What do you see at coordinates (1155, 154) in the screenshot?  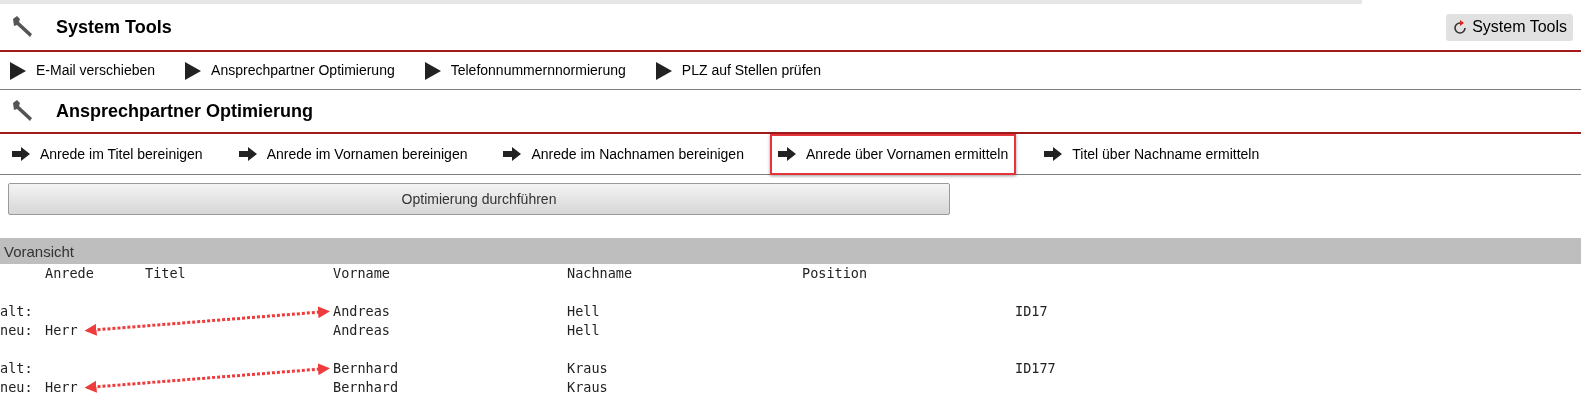 I see `subnav-link: Titel über Nachname ermitteln` at bounding box center [1155, 154].